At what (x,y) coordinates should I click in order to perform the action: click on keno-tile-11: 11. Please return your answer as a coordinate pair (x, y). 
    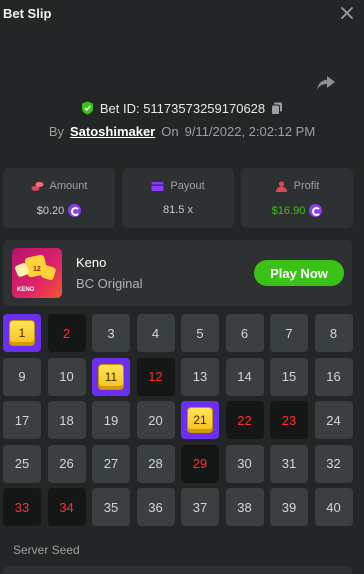
    Looking at the image, I should click on (111, 376).